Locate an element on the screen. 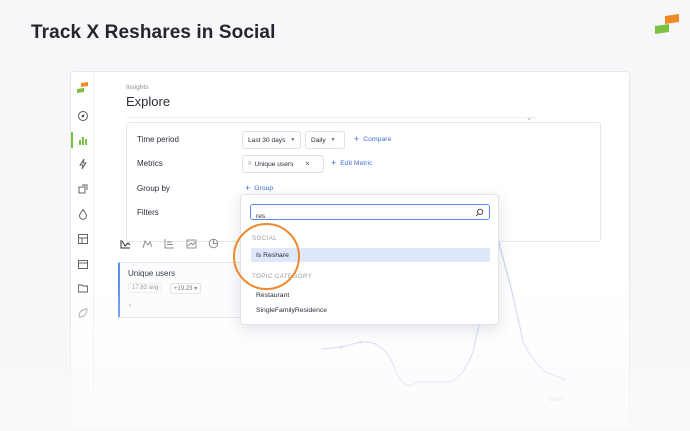 This screenshot has width=690, height=431. edit-metric-button: + Edit Metric is located at coordinates (351, 163).